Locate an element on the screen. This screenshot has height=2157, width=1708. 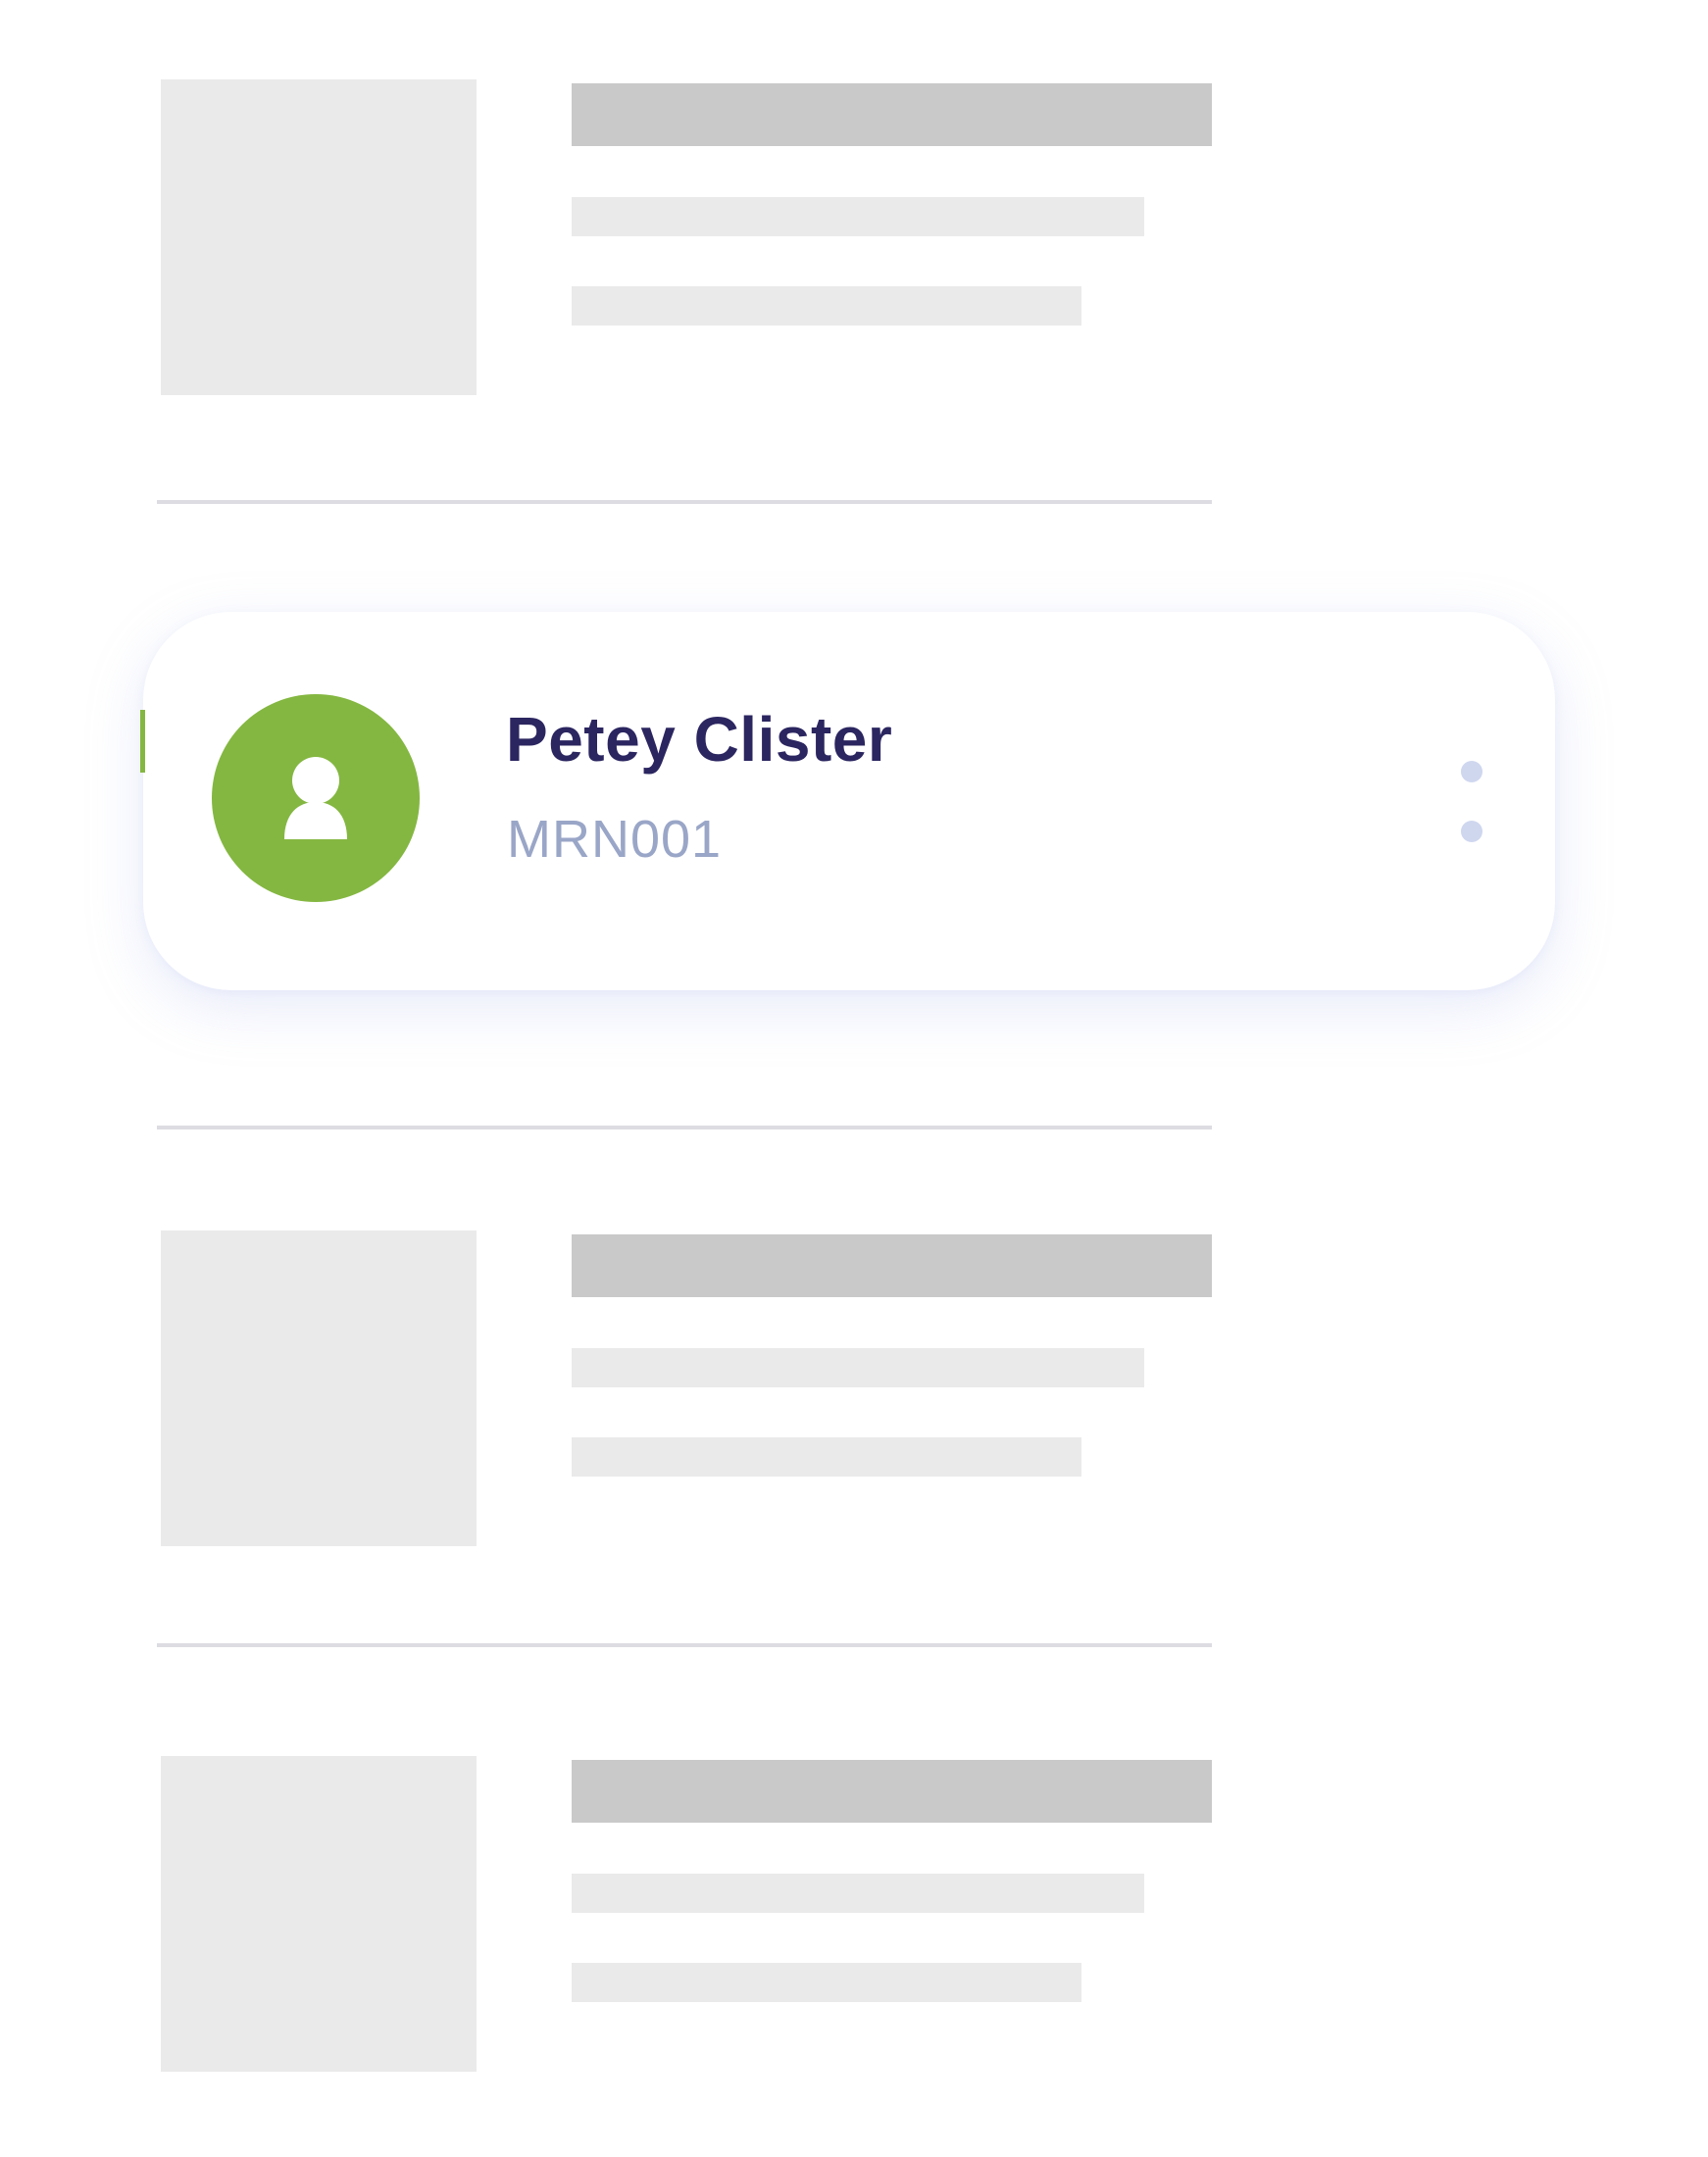
patient-card: Petey Clister MRN001 is located at coordinates (847, 801).